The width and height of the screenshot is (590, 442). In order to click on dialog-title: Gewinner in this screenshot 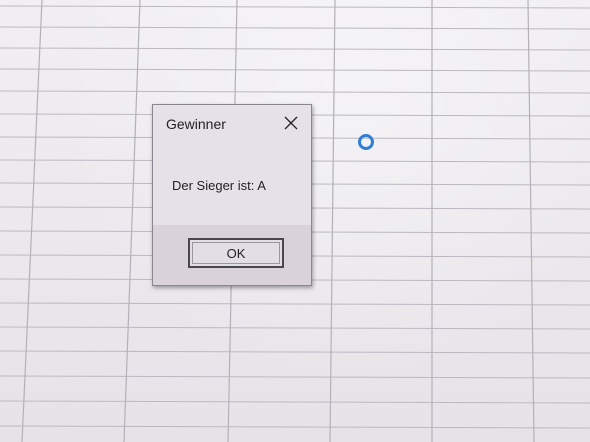, I will do `click(196, 124)`.